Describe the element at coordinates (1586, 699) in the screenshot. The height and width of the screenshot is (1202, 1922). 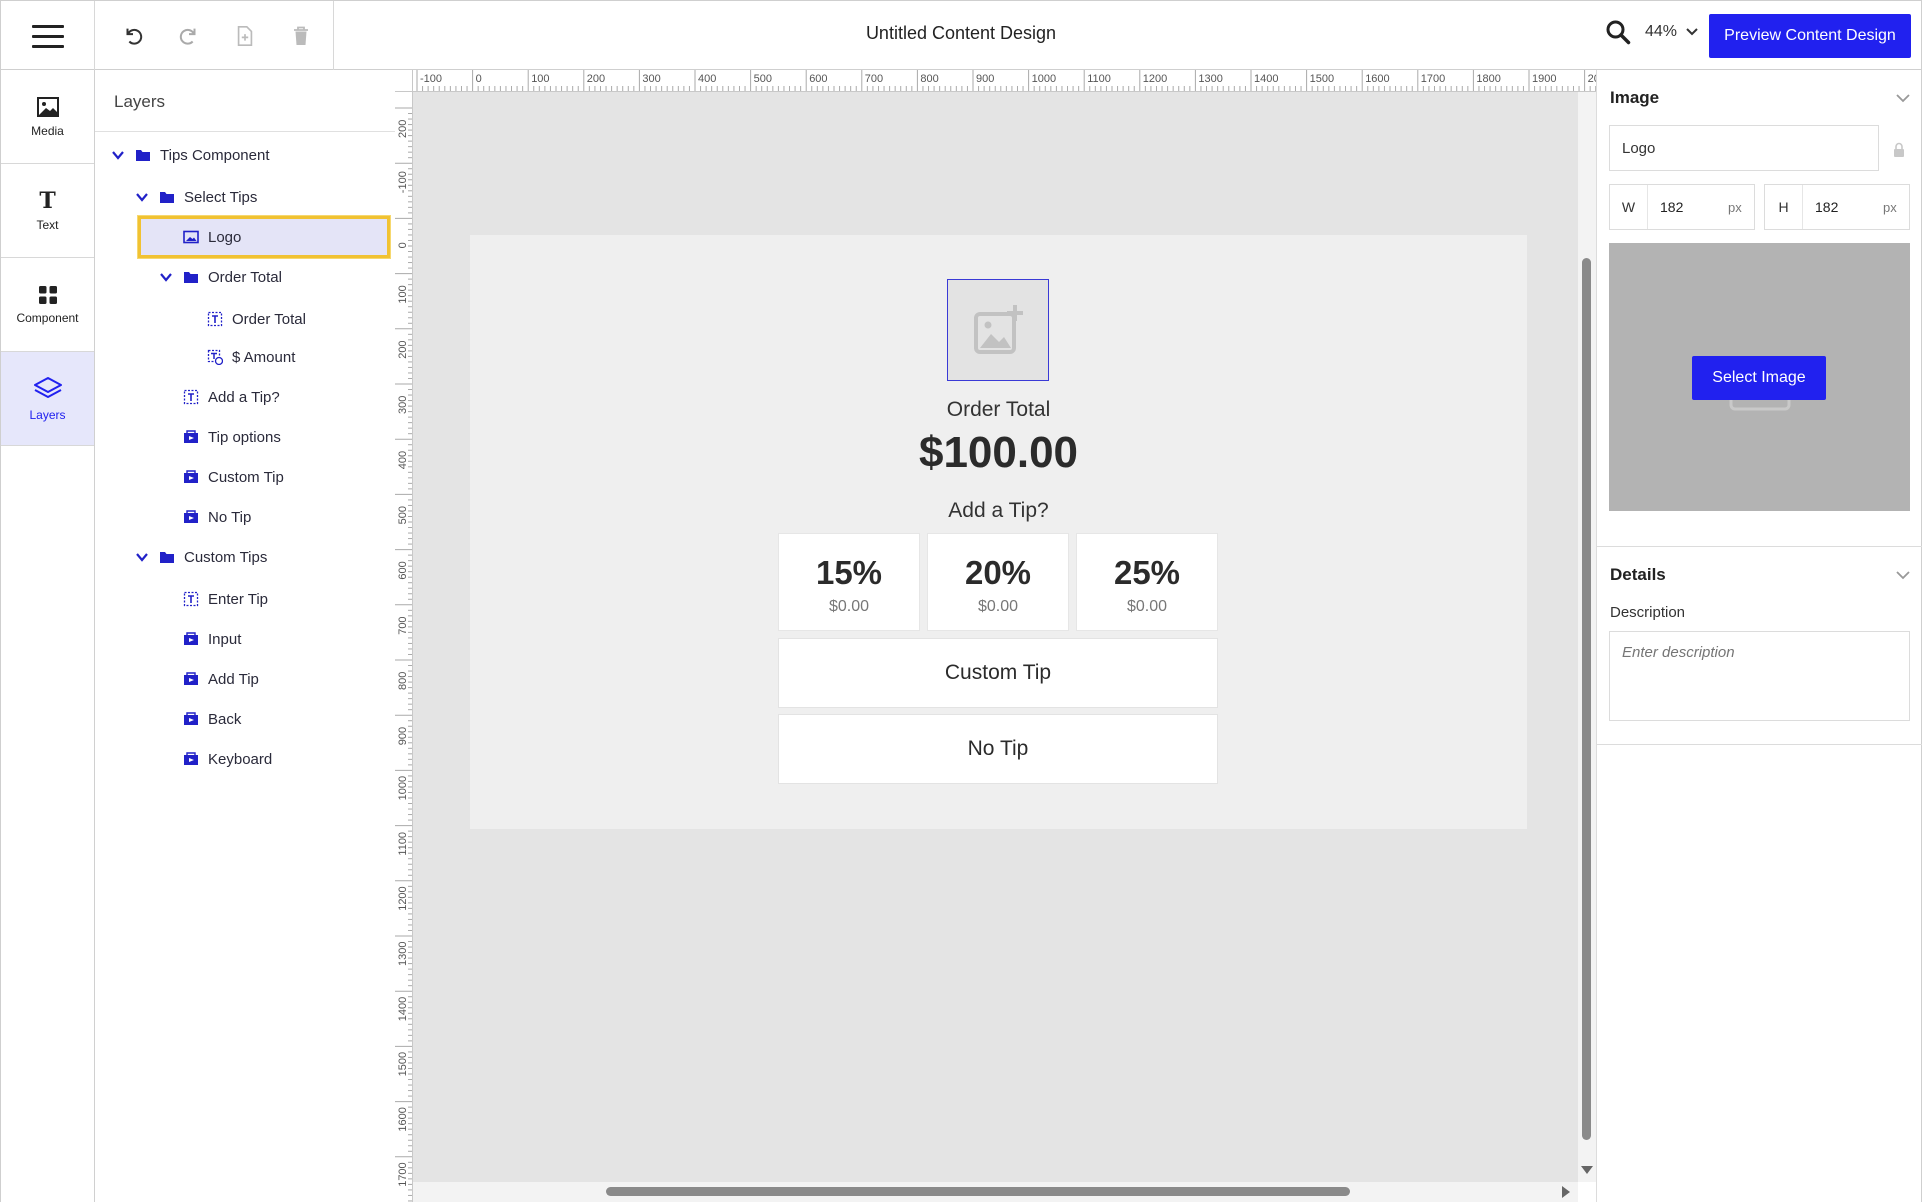
I see `vertical-scroll-thumb` at that location.